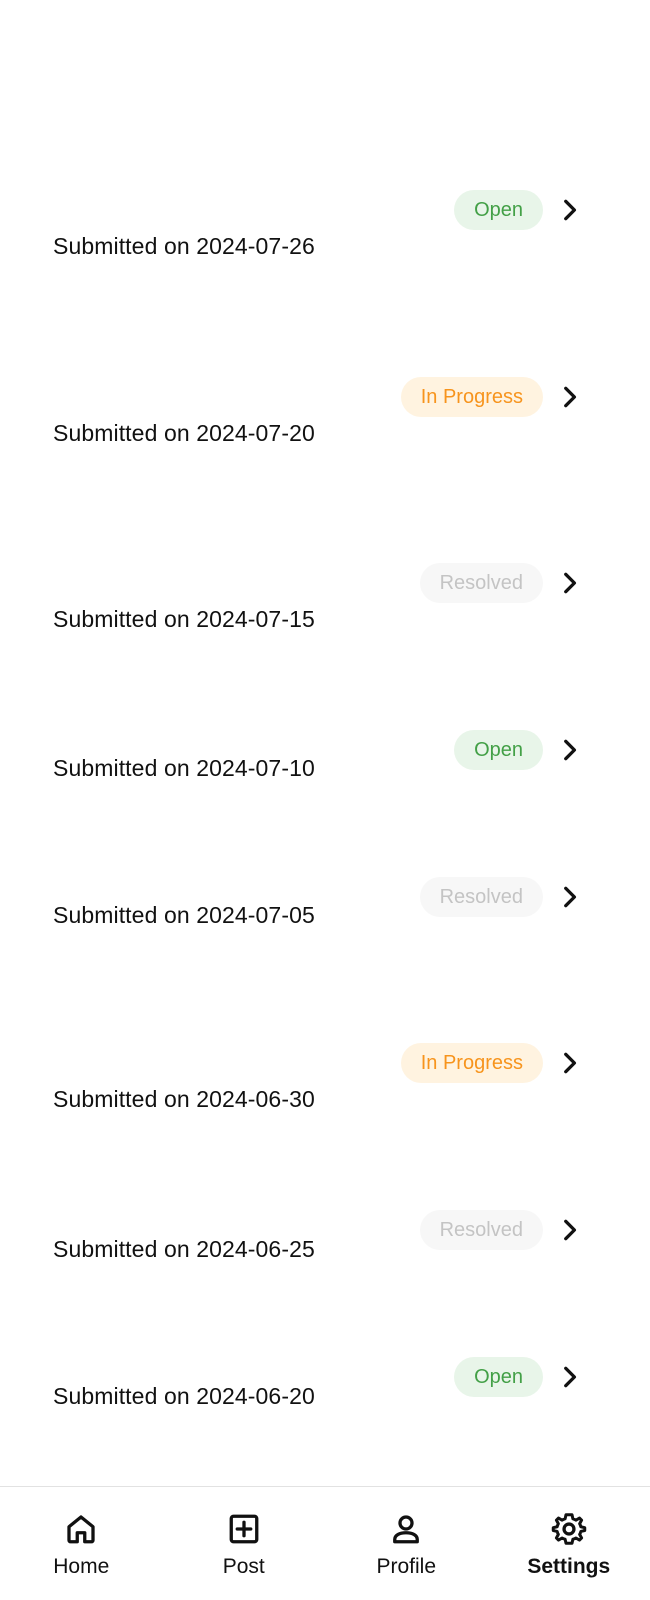  What do you see at coordinates (243, 1566) in the screenshot?
I see `tab-label: Post` at bounding box center [243, 1566].